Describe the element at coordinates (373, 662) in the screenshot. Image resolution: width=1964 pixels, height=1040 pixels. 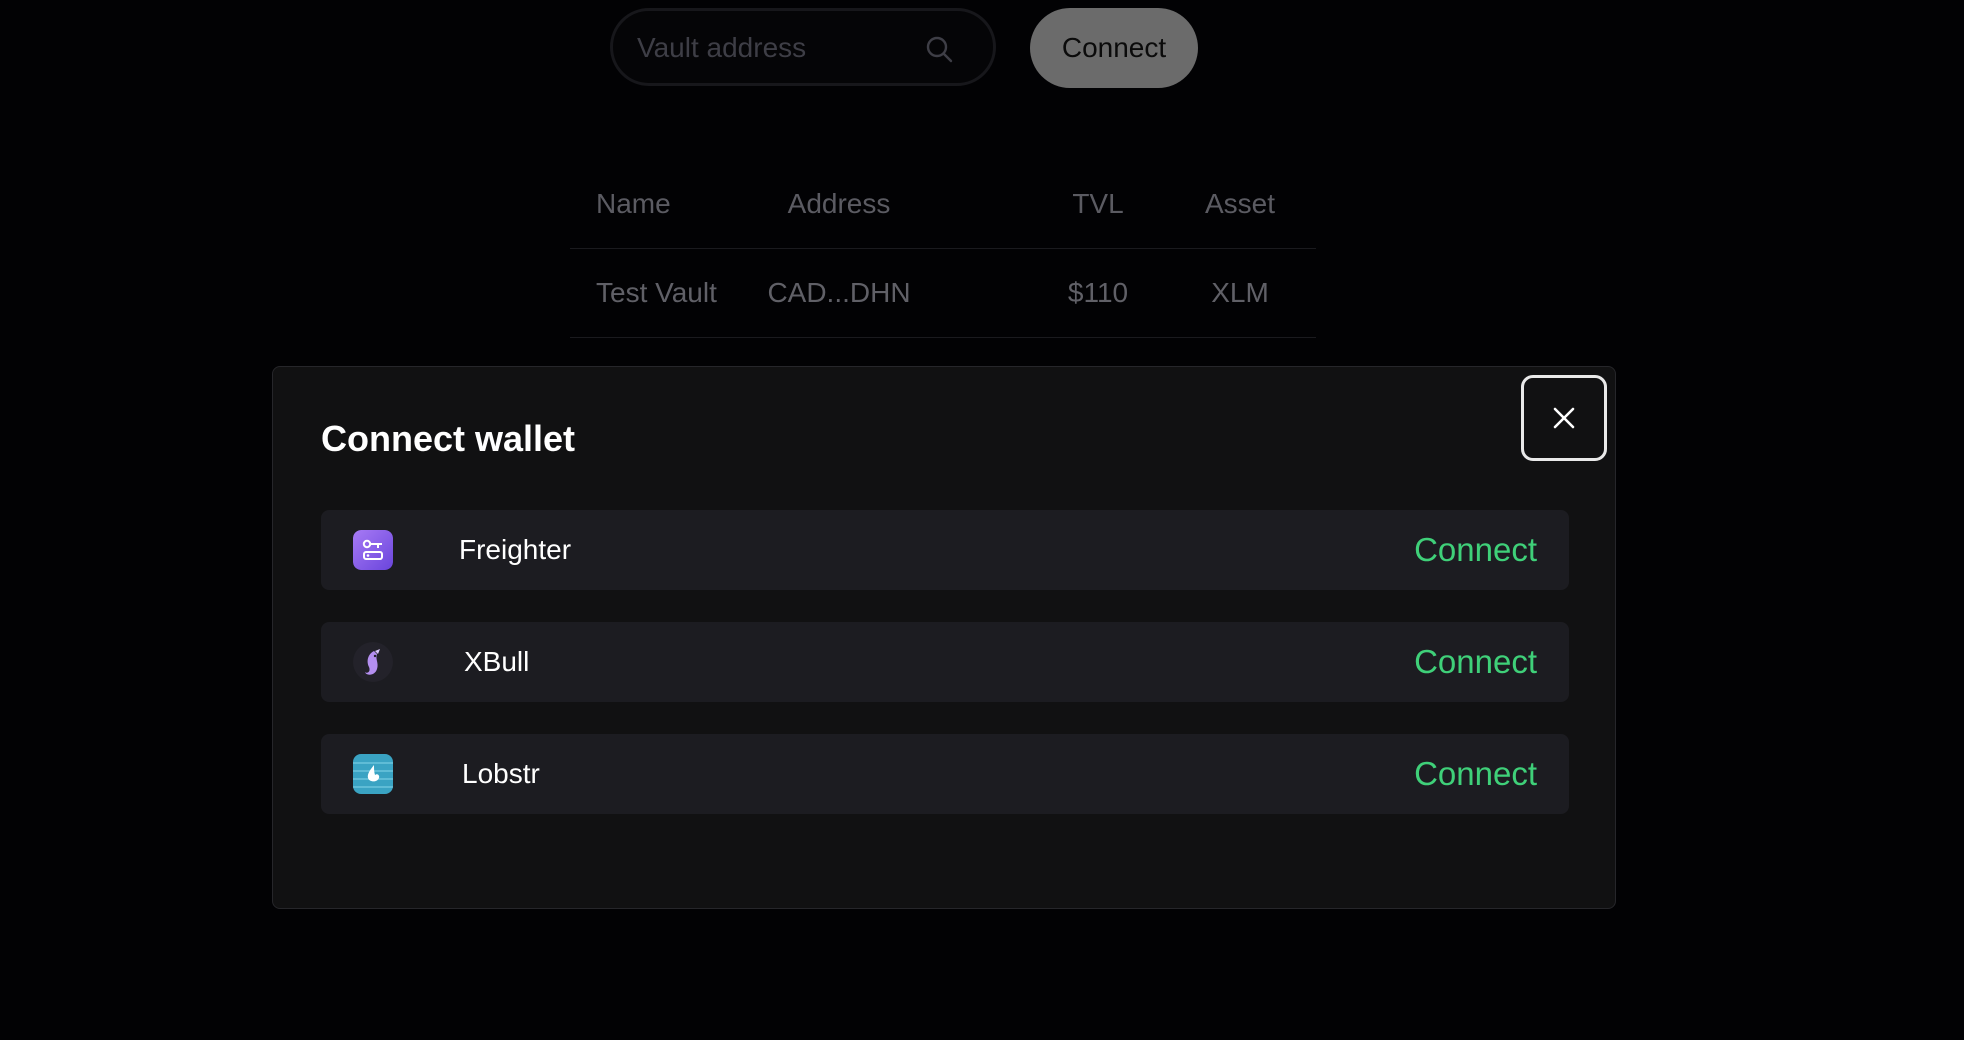
I see `xbull-icon` at that location.